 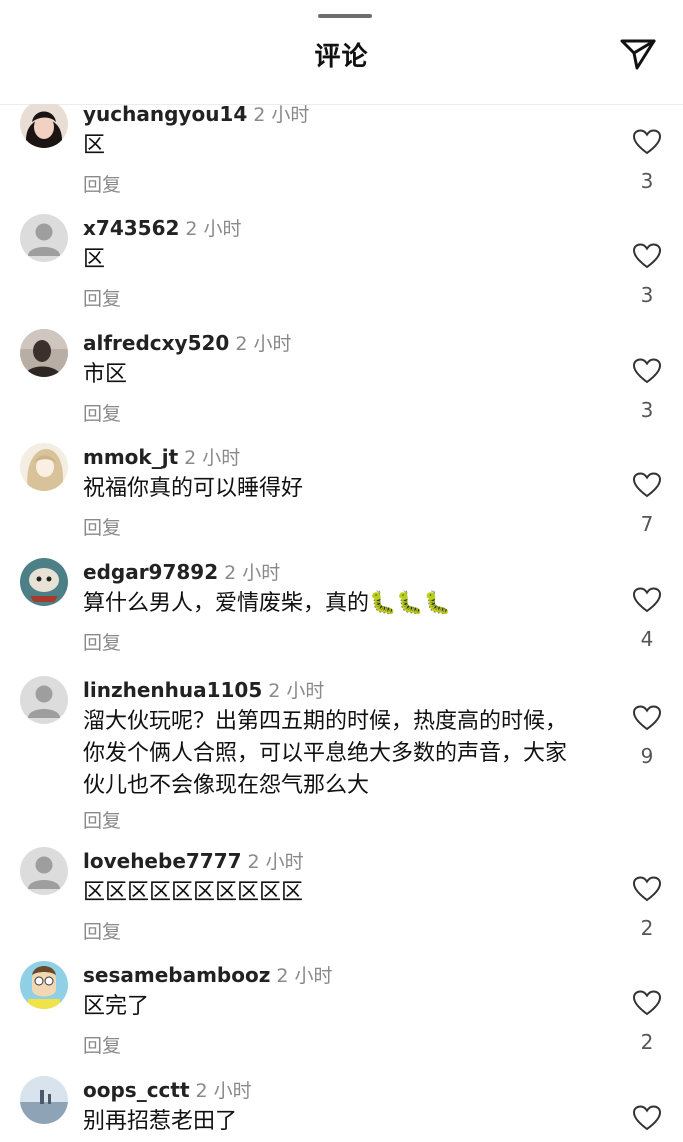 What do you see at coordinates (647, 639) in the screenshot?
I see `like-count: 4` at bounding box center [647, 639].